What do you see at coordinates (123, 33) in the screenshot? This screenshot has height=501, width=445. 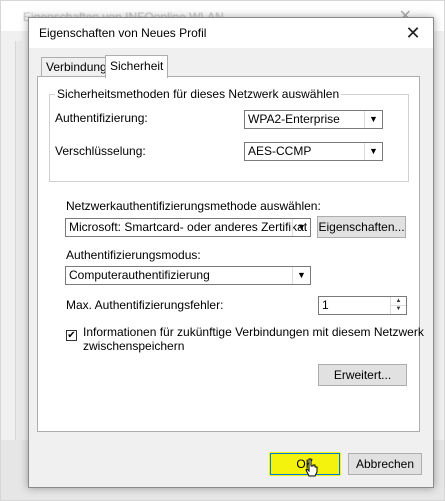 I see `dialog-title: Eigenschaften von Neues Profil` at bounding box center [123, 33].